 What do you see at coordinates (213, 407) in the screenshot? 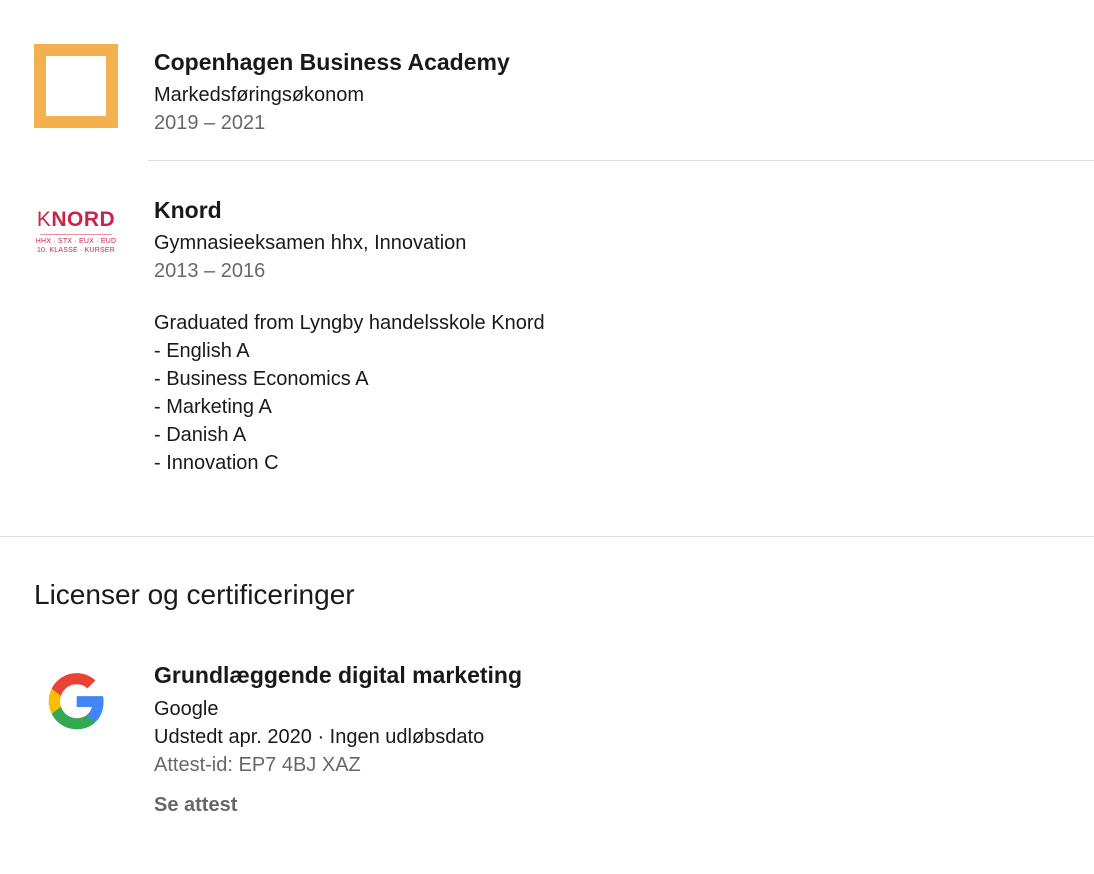
I see `description-line: - Marketing A` at bounding box center [213, 407].